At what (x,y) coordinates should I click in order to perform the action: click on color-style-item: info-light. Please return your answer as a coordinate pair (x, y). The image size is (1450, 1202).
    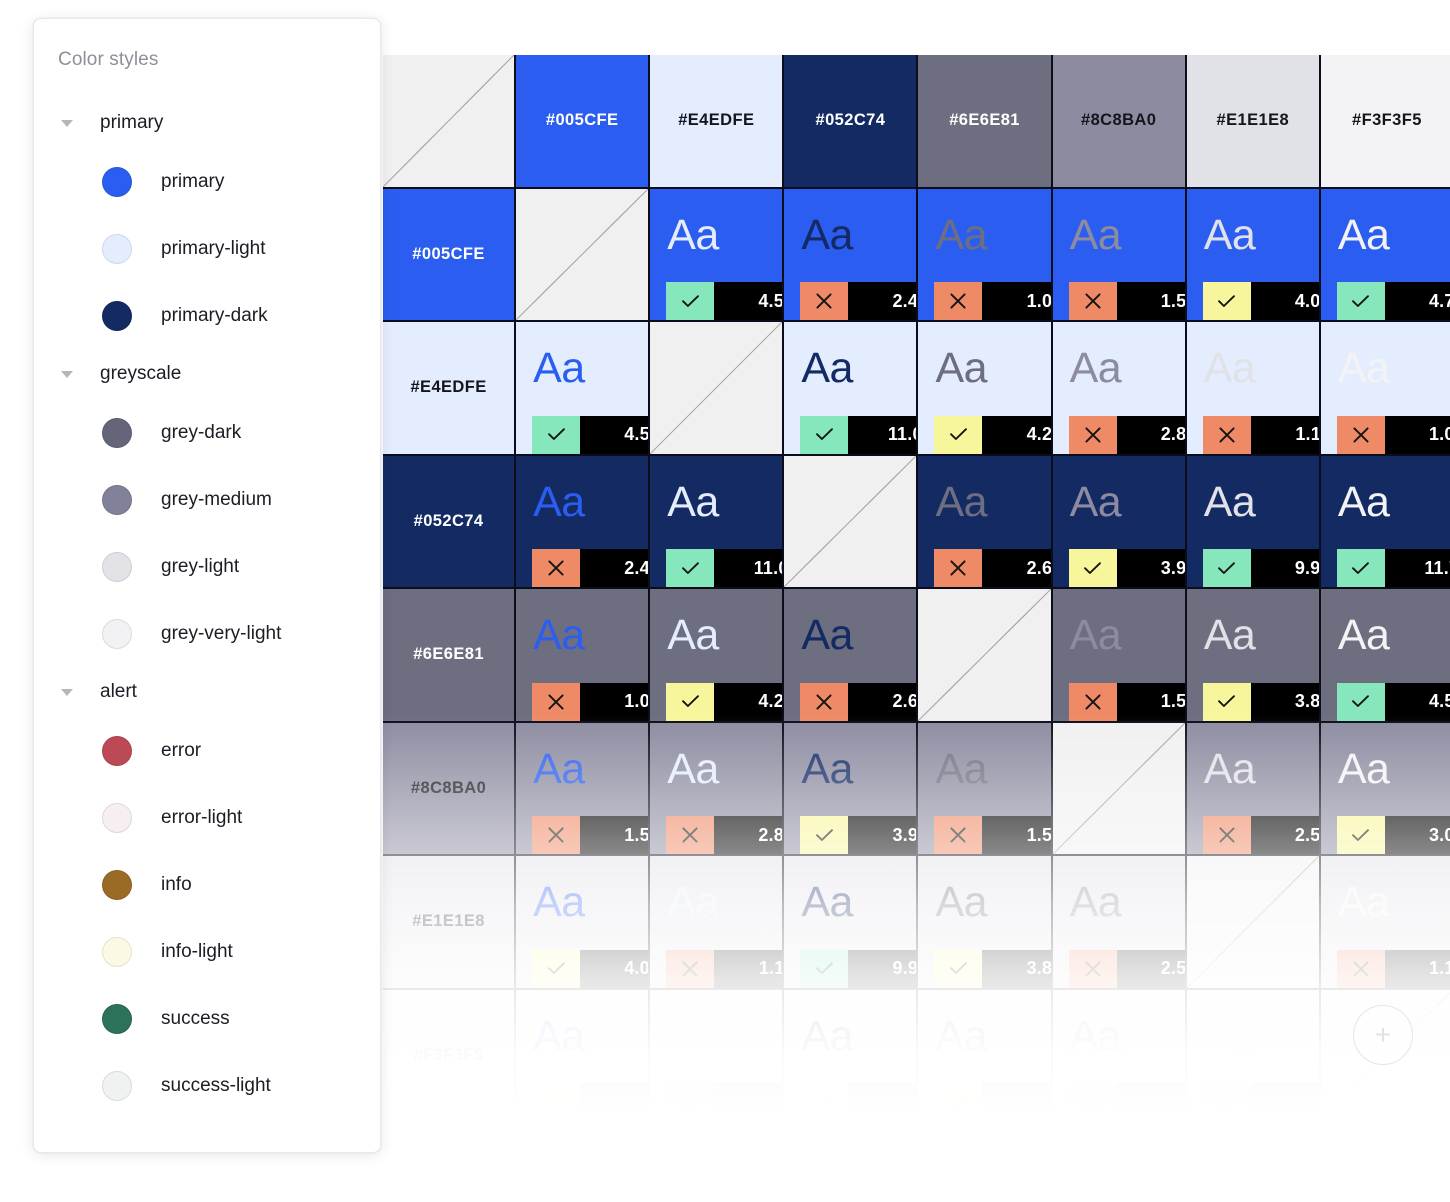
    Looking at the image, I should click on (207, 951).